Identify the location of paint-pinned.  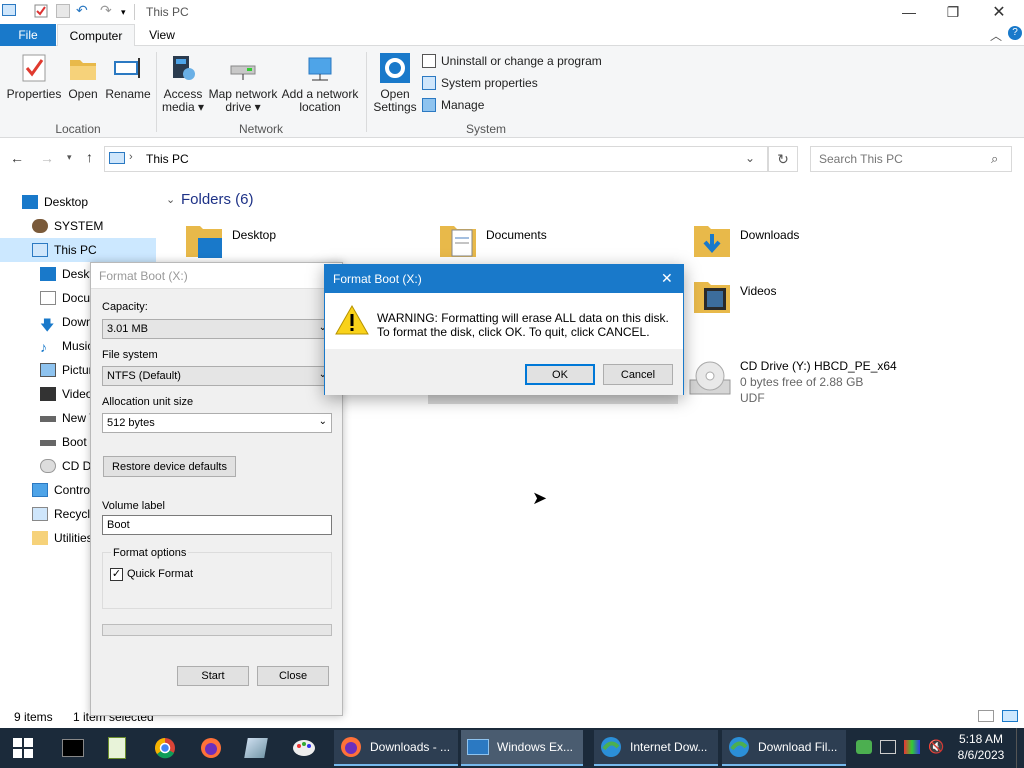
(304, 748).